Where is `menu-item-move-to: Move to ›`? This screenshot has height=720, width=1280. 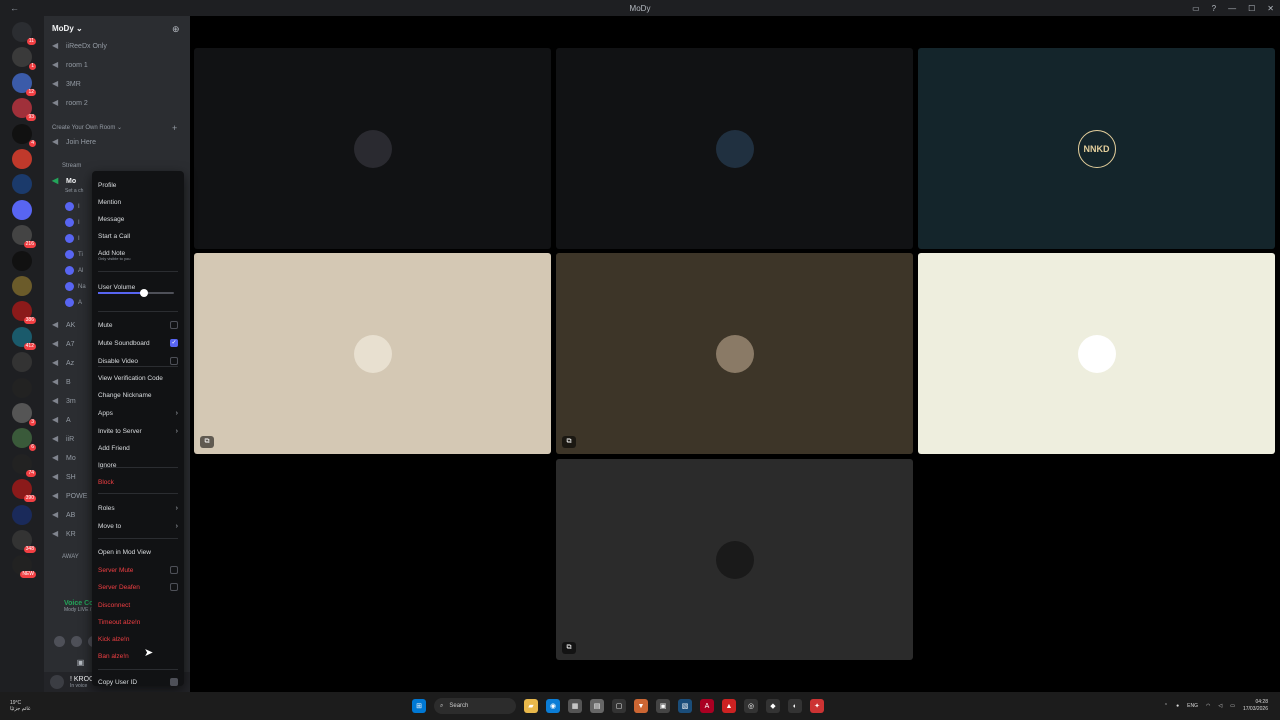
menu-item-move-to: Move to › is located at coordinates (138, 526).